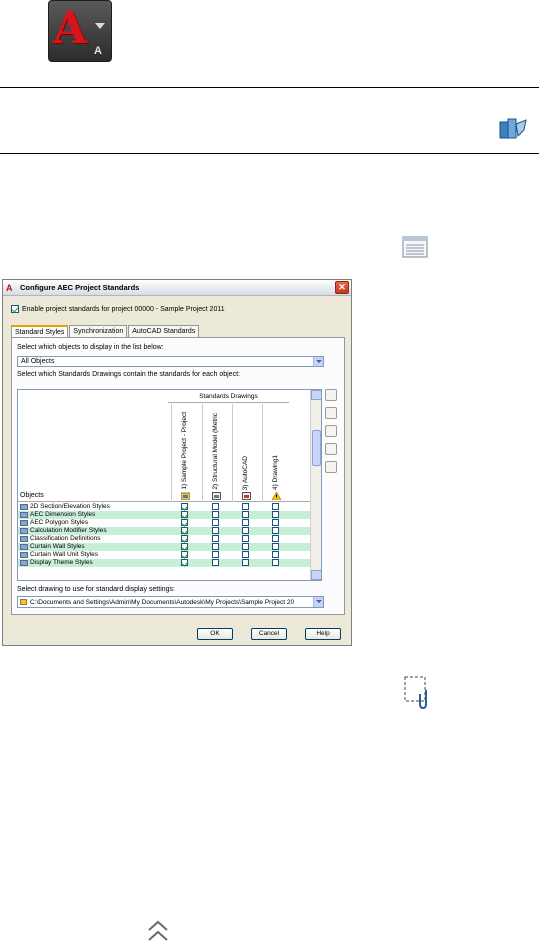 The width and height of the screenshot is (539, 948). I want to click on chevron-up-icon, so click(158, 931).